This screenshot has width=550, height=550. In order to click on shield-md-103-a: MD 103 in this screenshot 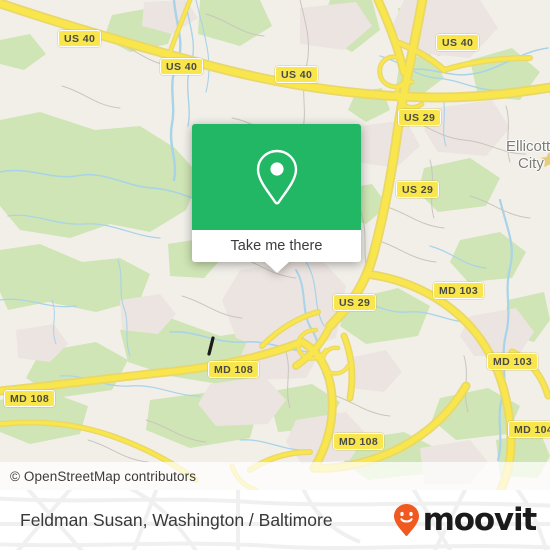, I will do `click(459, 290)`.